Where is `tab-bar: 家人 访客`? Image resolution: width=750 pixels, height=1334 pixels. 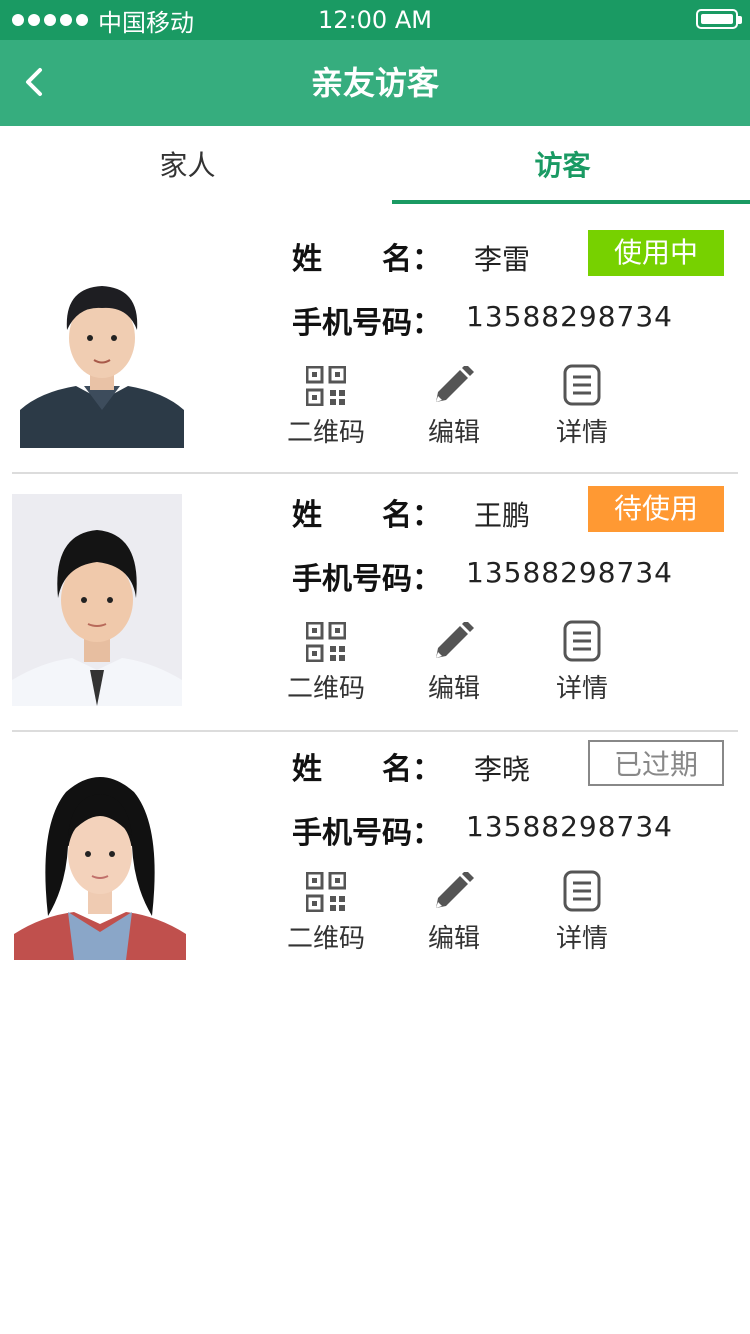 tab-bar: 家人 访客 is located at coordinates (375, 166).